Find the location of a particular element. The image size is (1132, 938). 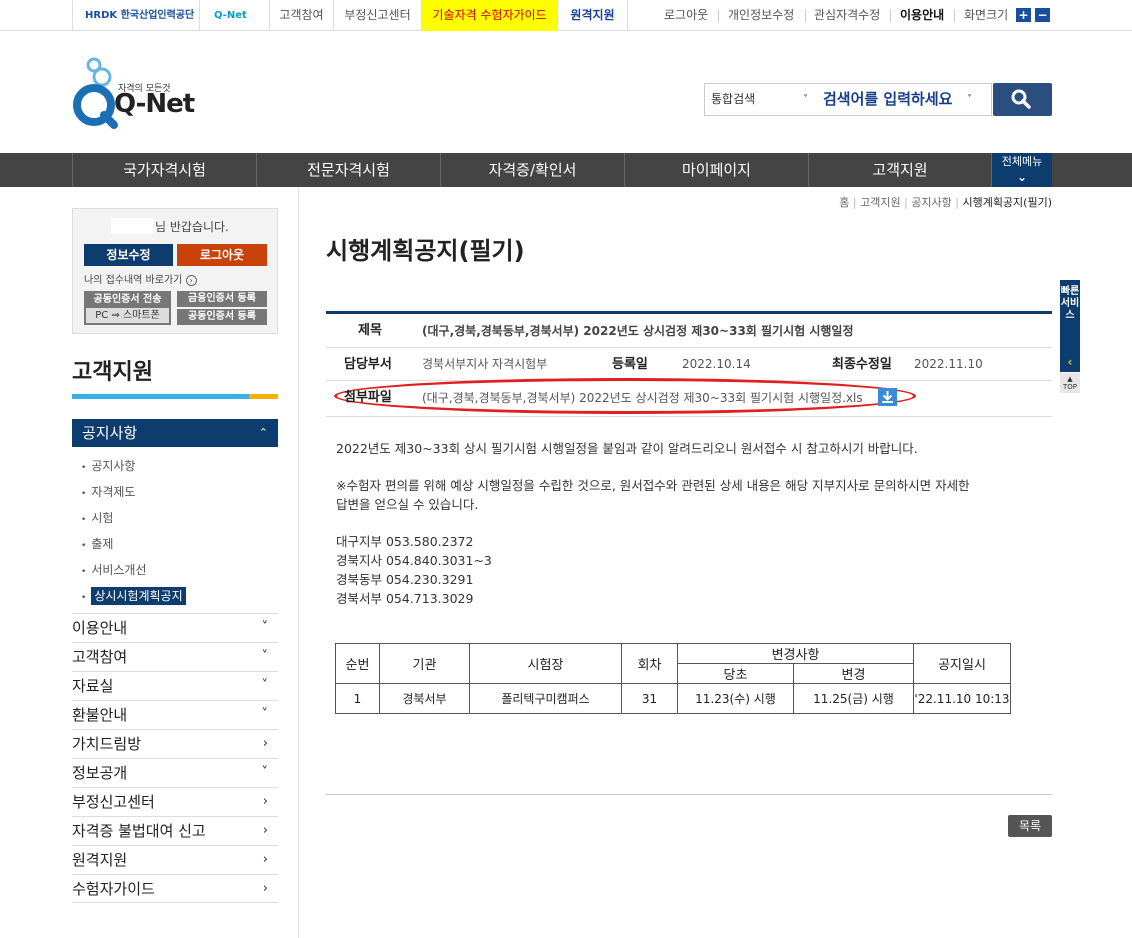

cert-transfer-button: 공동인증서 전송 PC ⇒ 스마트폰 is located at coordinates (127, 308).